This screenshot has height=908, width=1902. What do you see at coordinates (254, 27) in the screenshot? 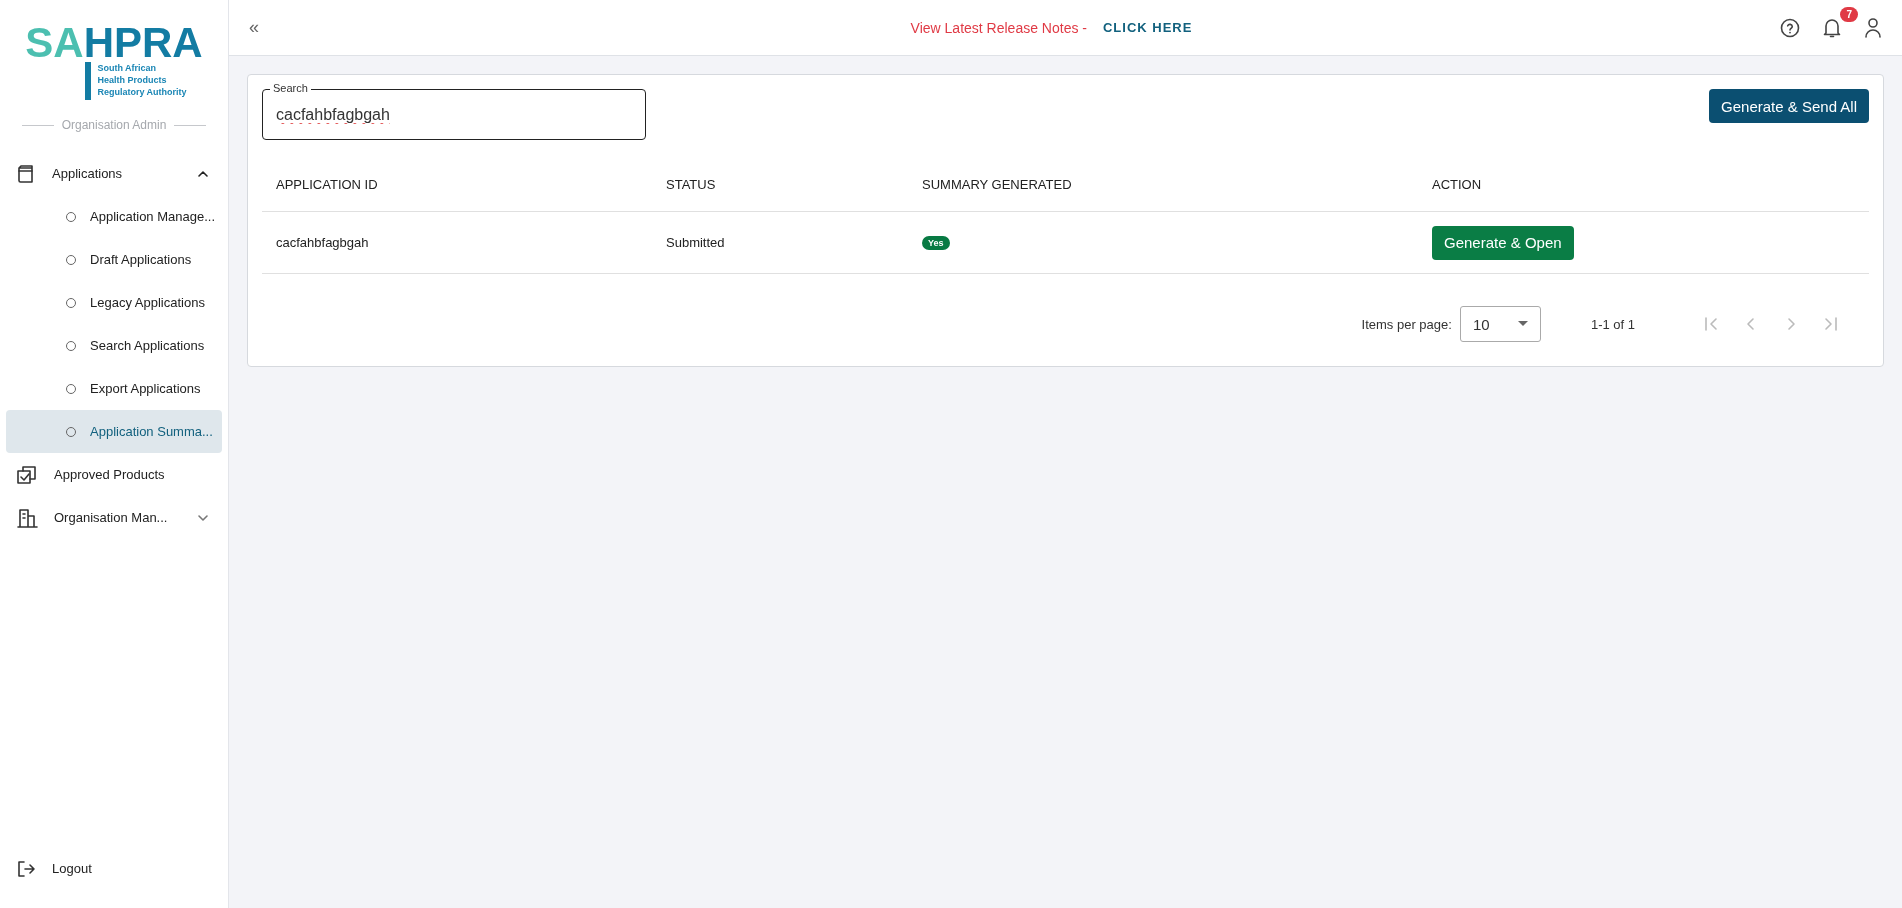
I see `collapse-sidebar-button: «` at bounding box center [254, 27].